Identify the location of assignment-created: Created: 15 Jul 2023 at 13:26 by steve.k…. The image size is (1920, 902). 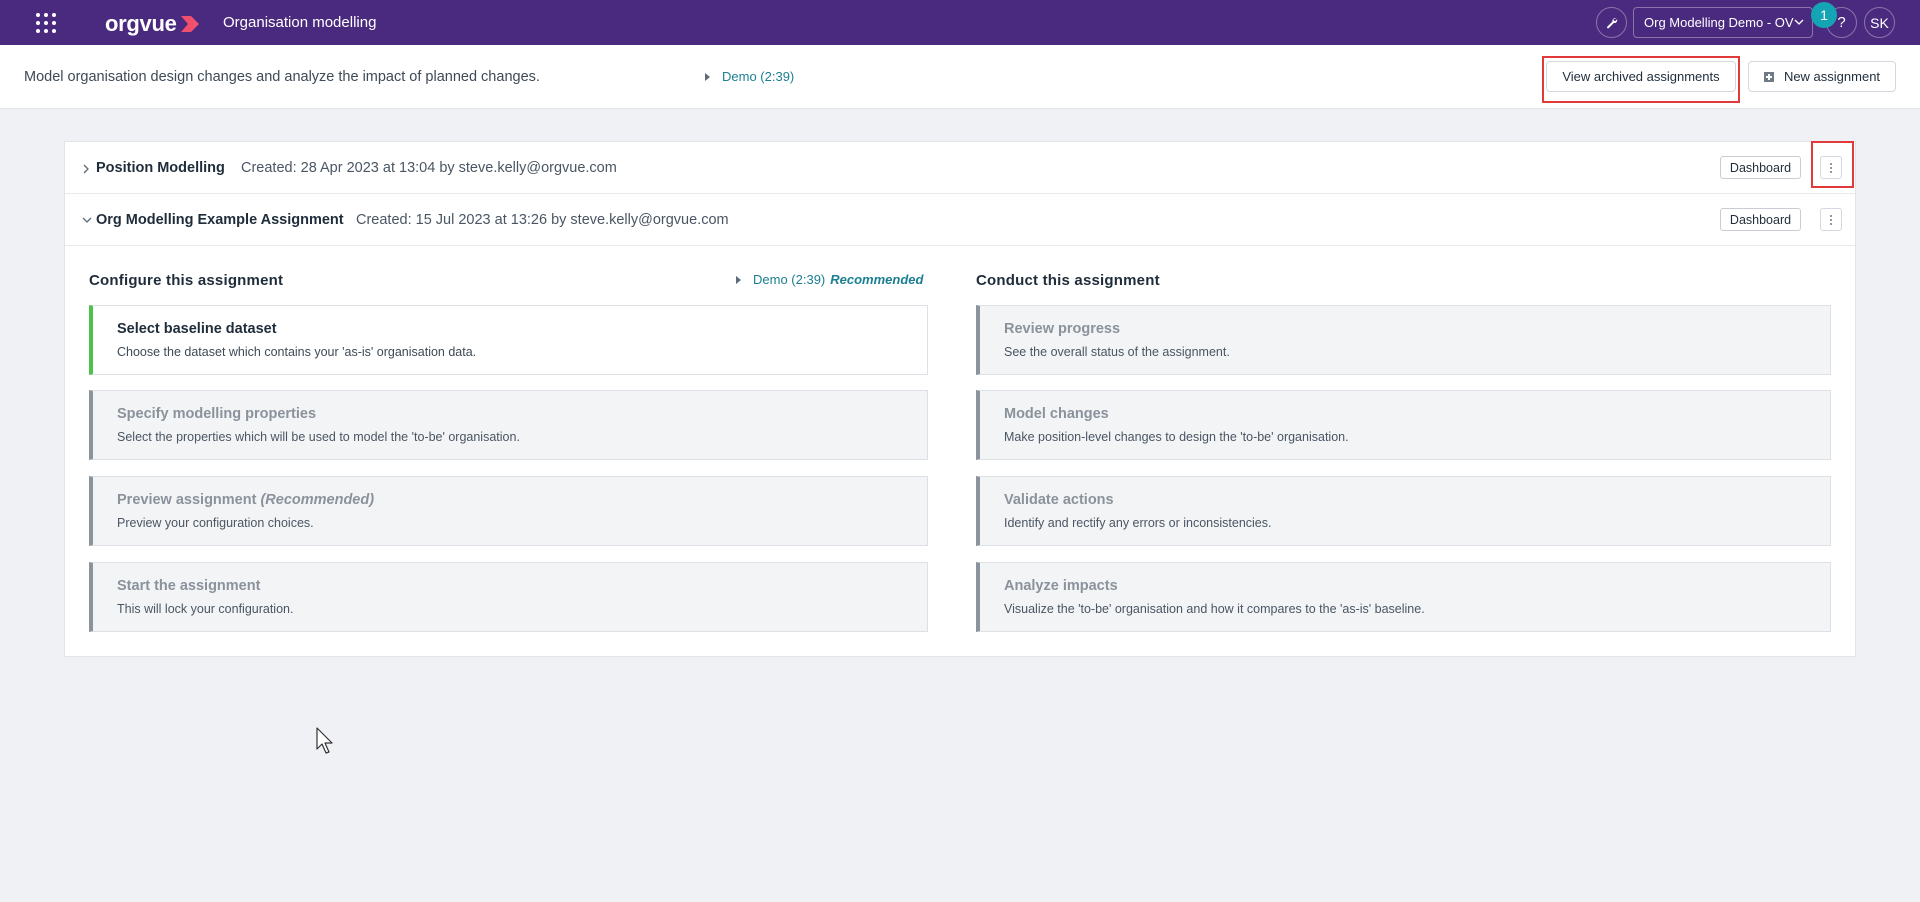
(542, 220).